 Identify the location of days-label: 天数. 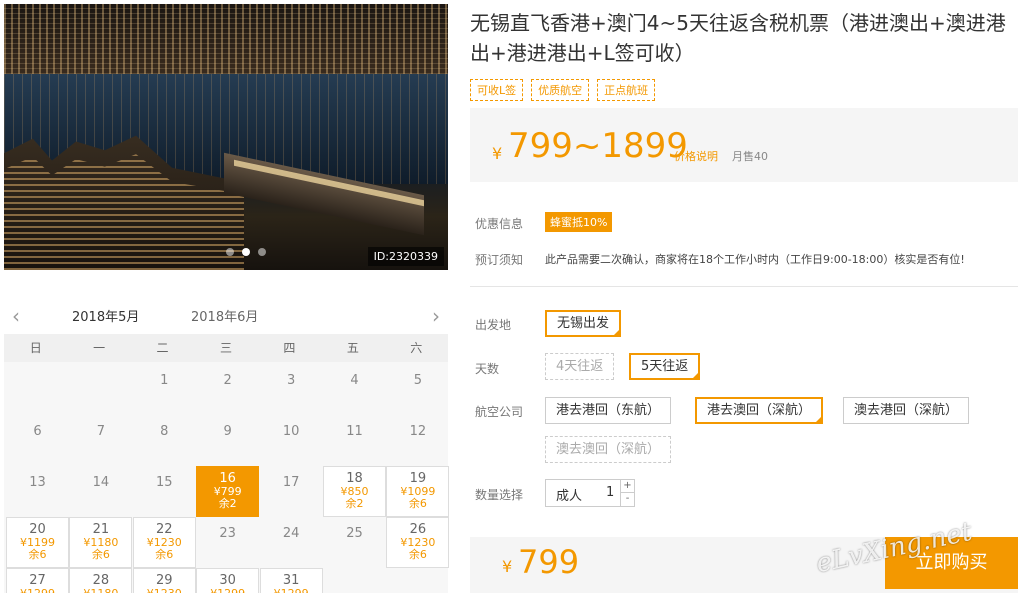
(487, 369).